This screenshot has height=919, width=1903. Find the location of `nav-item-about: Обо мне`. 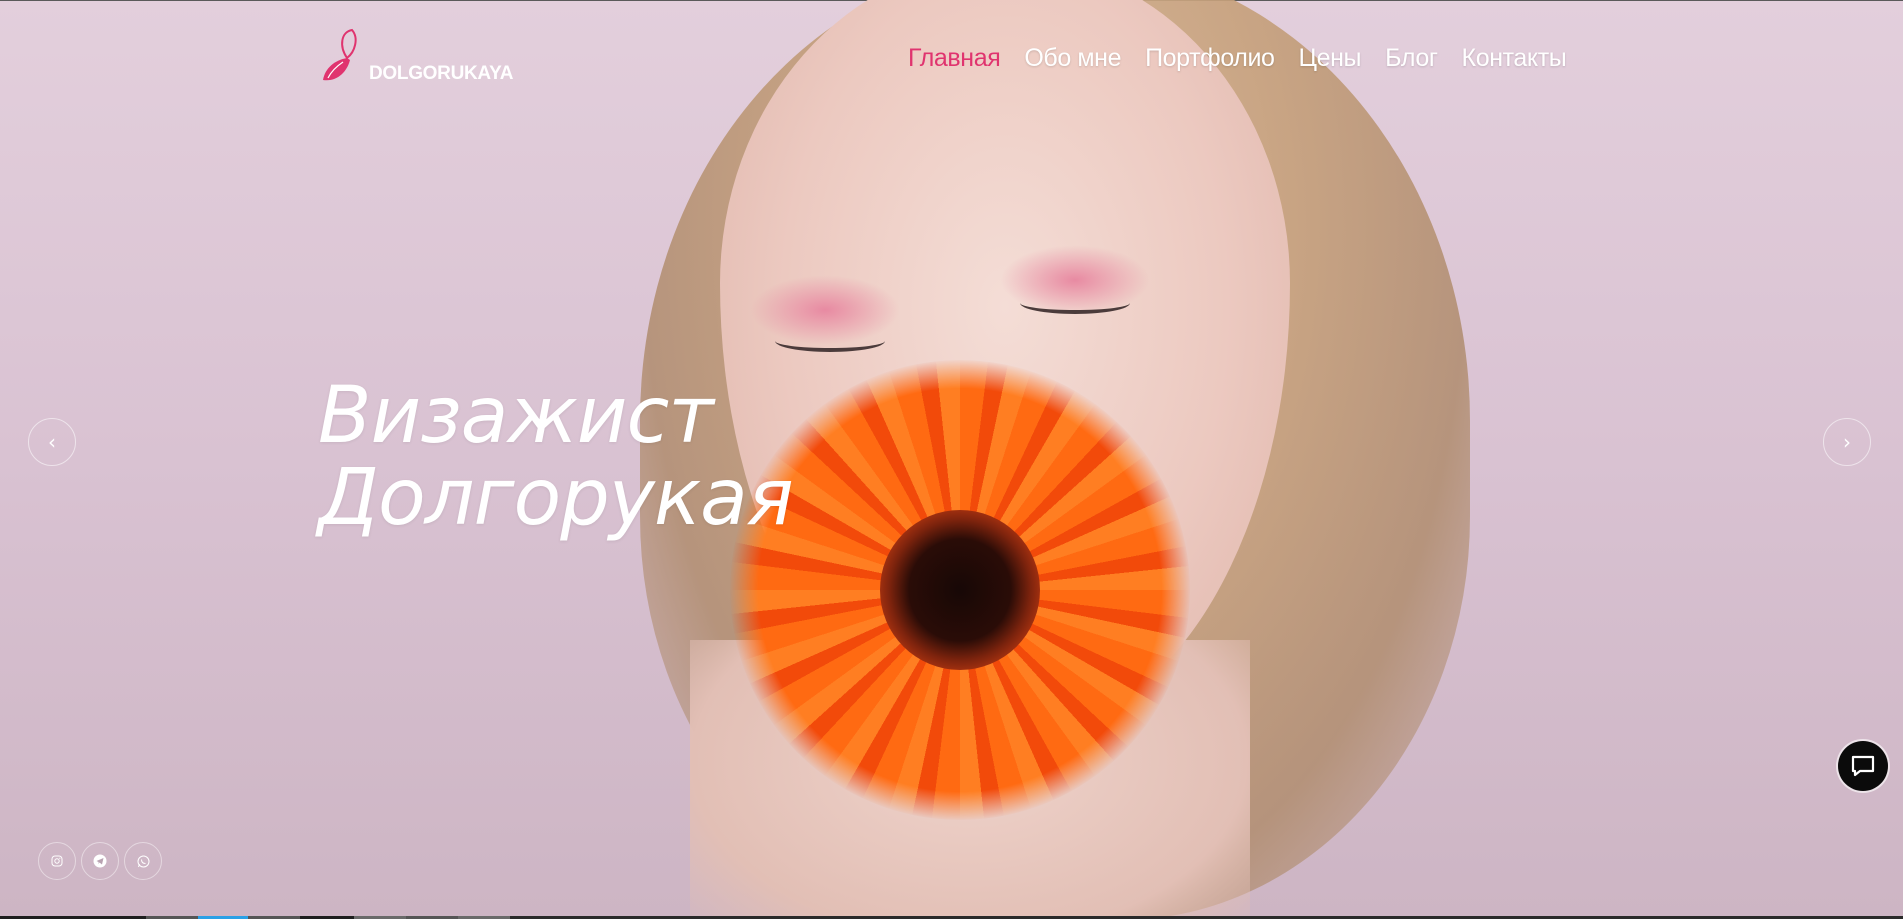

nav-item-about: Обо мне is located at coordinates (1072, 58).